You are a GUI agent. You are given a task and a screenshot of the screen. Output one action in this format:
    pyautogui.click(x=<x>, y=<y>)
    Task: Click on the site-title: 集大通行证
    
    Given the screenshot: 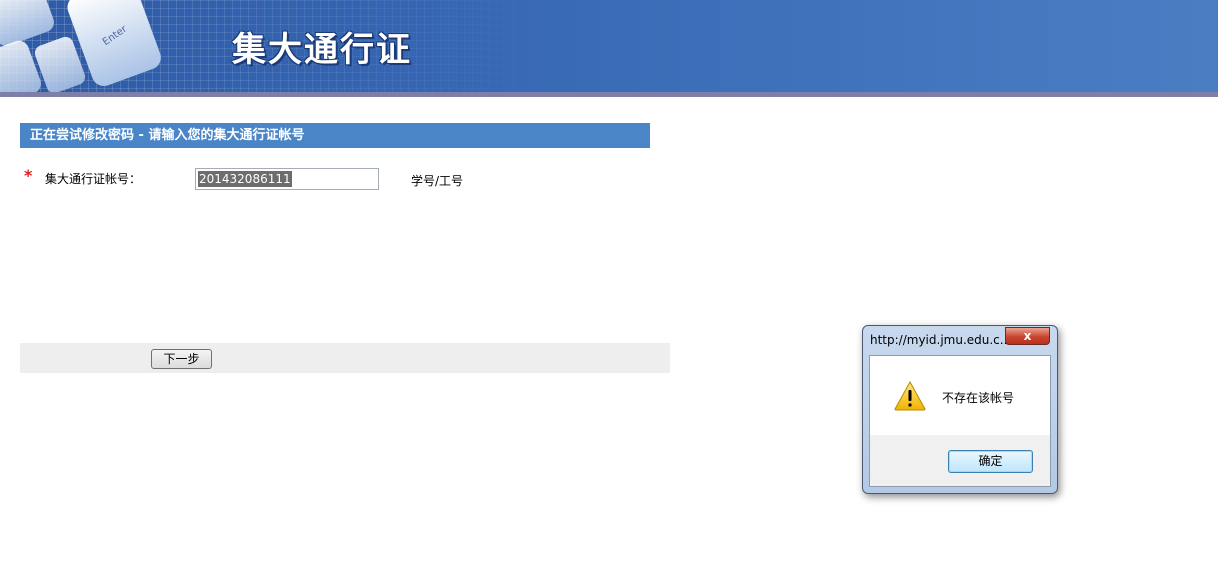 What is the action you would take?
    pyautogui.click(x=322, y=50)
    